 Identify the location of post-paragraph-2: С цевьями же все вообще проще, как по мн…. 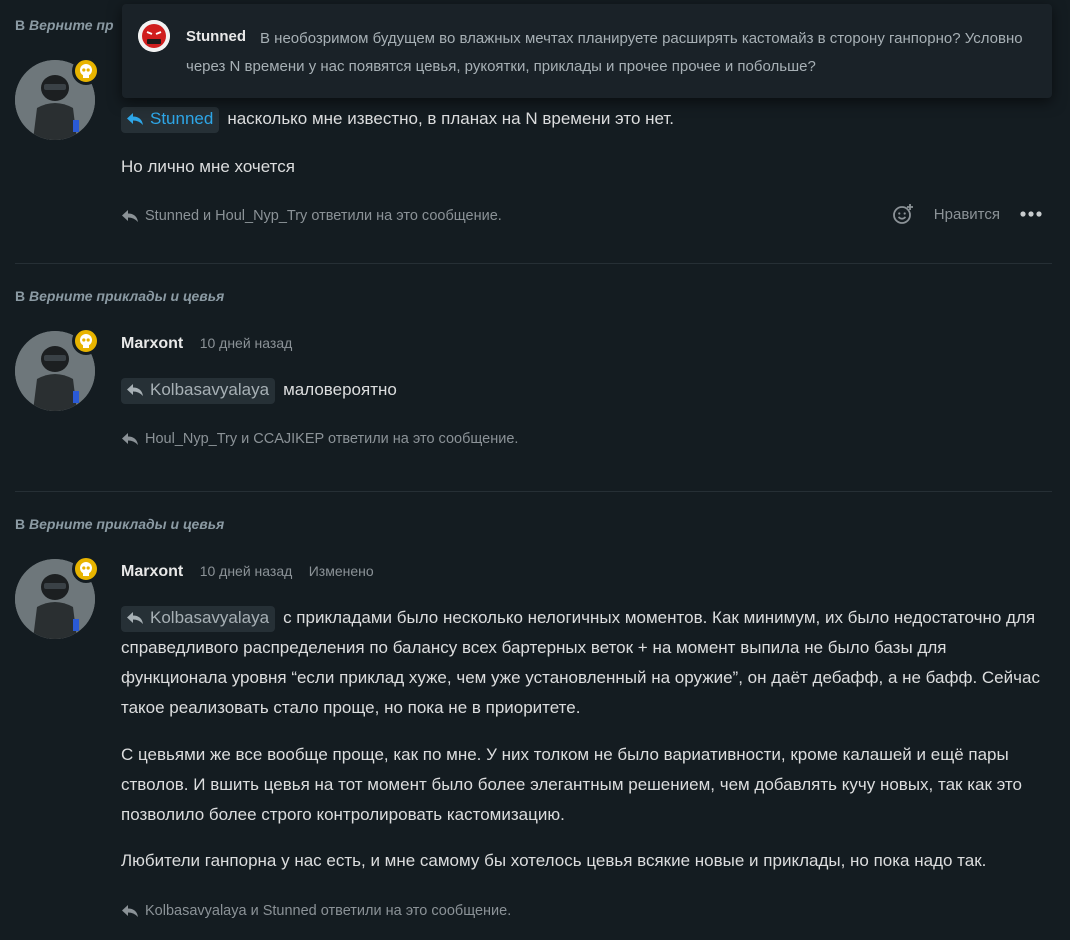
(586, 785).